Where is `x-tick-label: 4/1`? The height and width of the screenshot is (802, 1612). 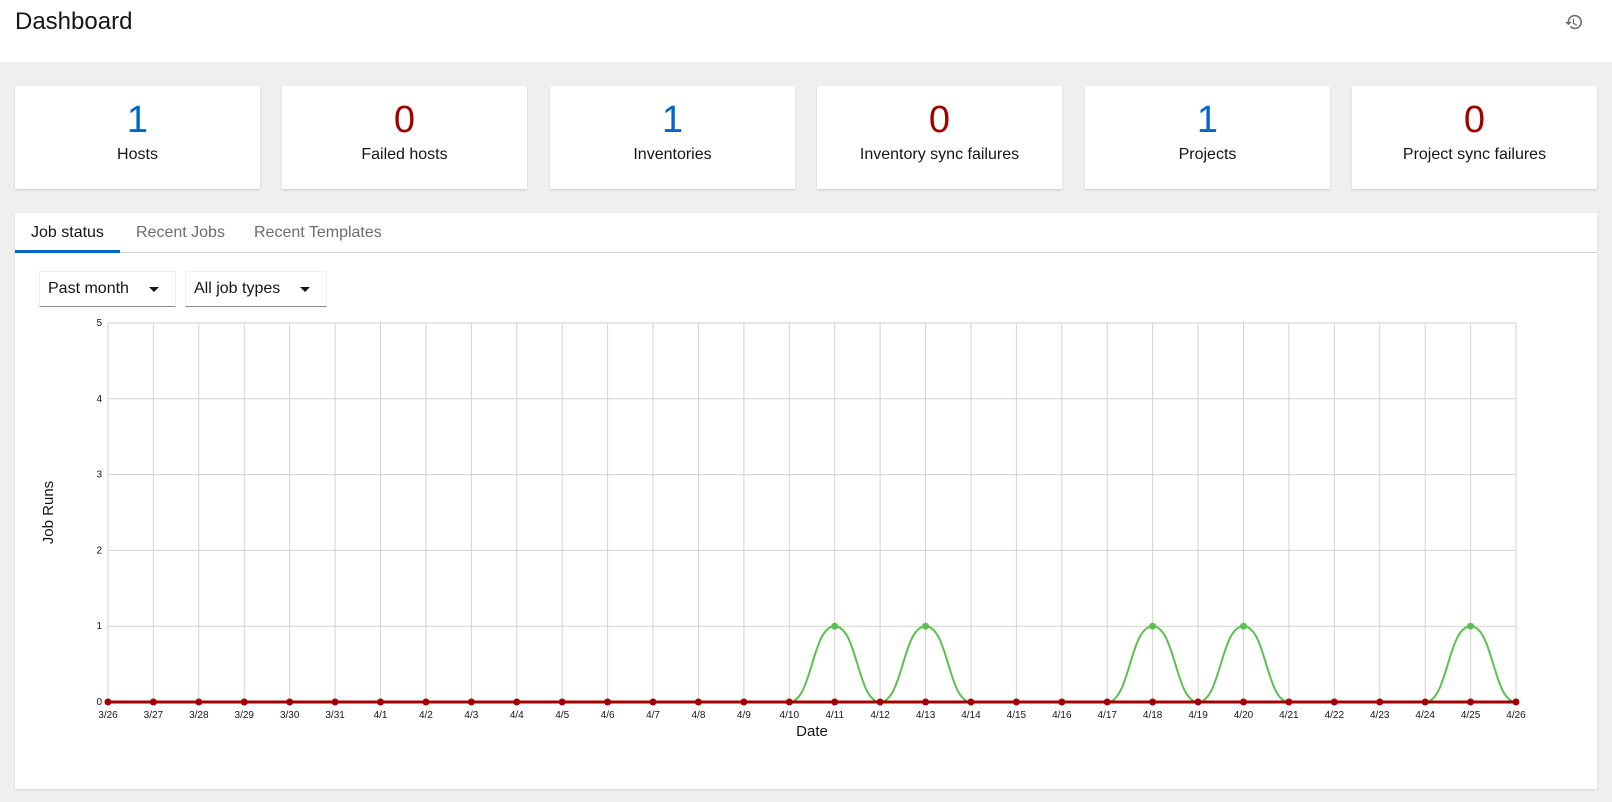 x-tick-label: 4/1 is located at coordinates (381, 715).